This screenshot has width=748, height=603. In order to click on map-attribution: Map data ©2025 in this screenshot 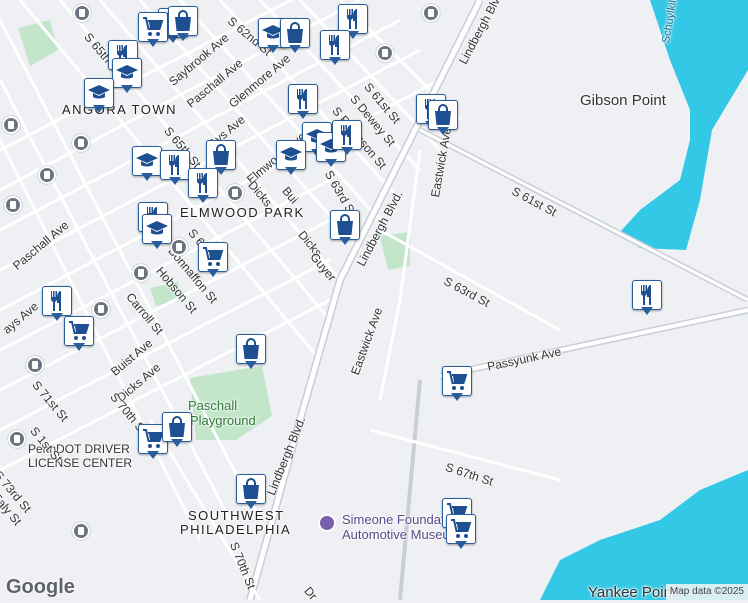, I will do `click(706, 592)`.